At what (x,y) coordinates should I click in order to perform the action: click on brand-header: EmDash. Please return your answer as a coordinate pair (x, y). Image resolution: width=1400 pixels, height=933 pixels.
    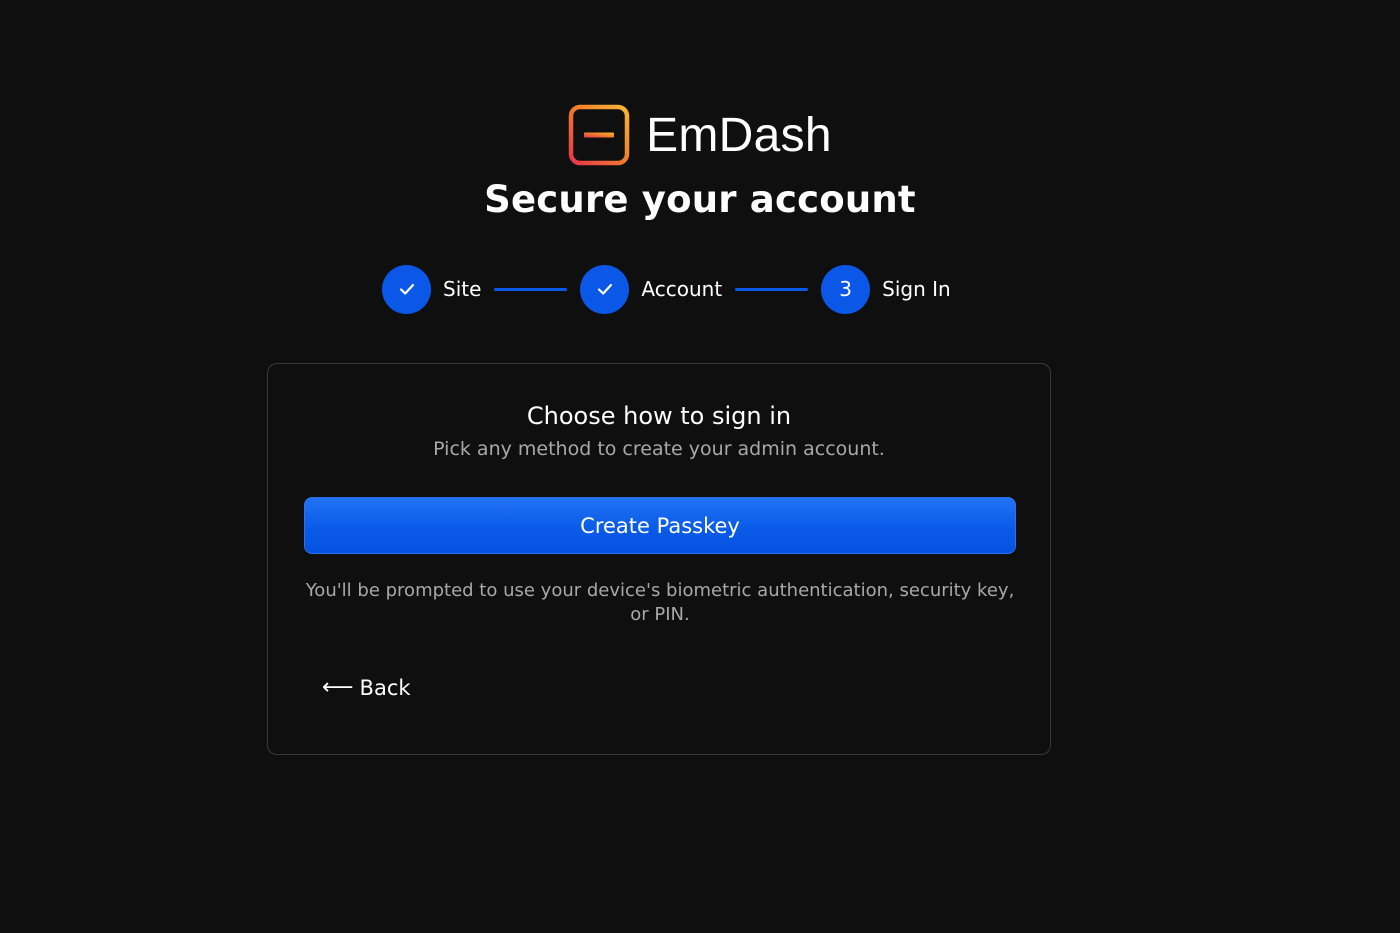
    Looking at the image, I should click on (700, 135).